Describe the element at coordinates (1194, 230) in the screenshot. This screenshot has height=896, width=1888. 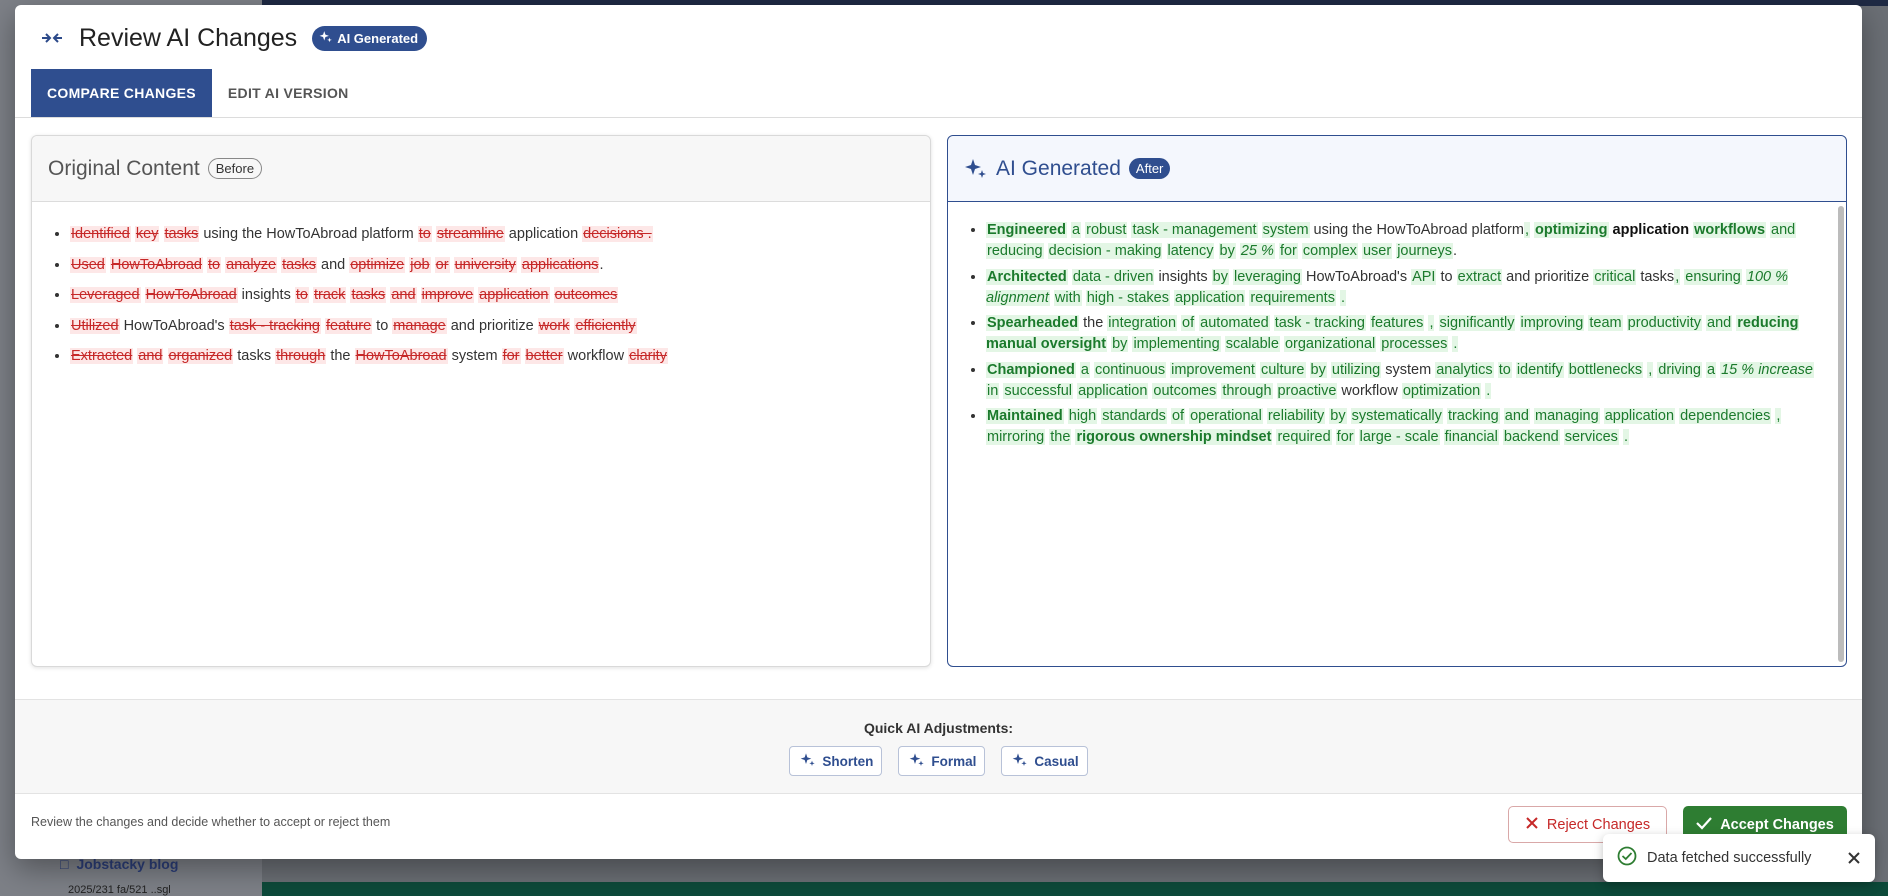
I see `inserted-text: task - management` at that location.